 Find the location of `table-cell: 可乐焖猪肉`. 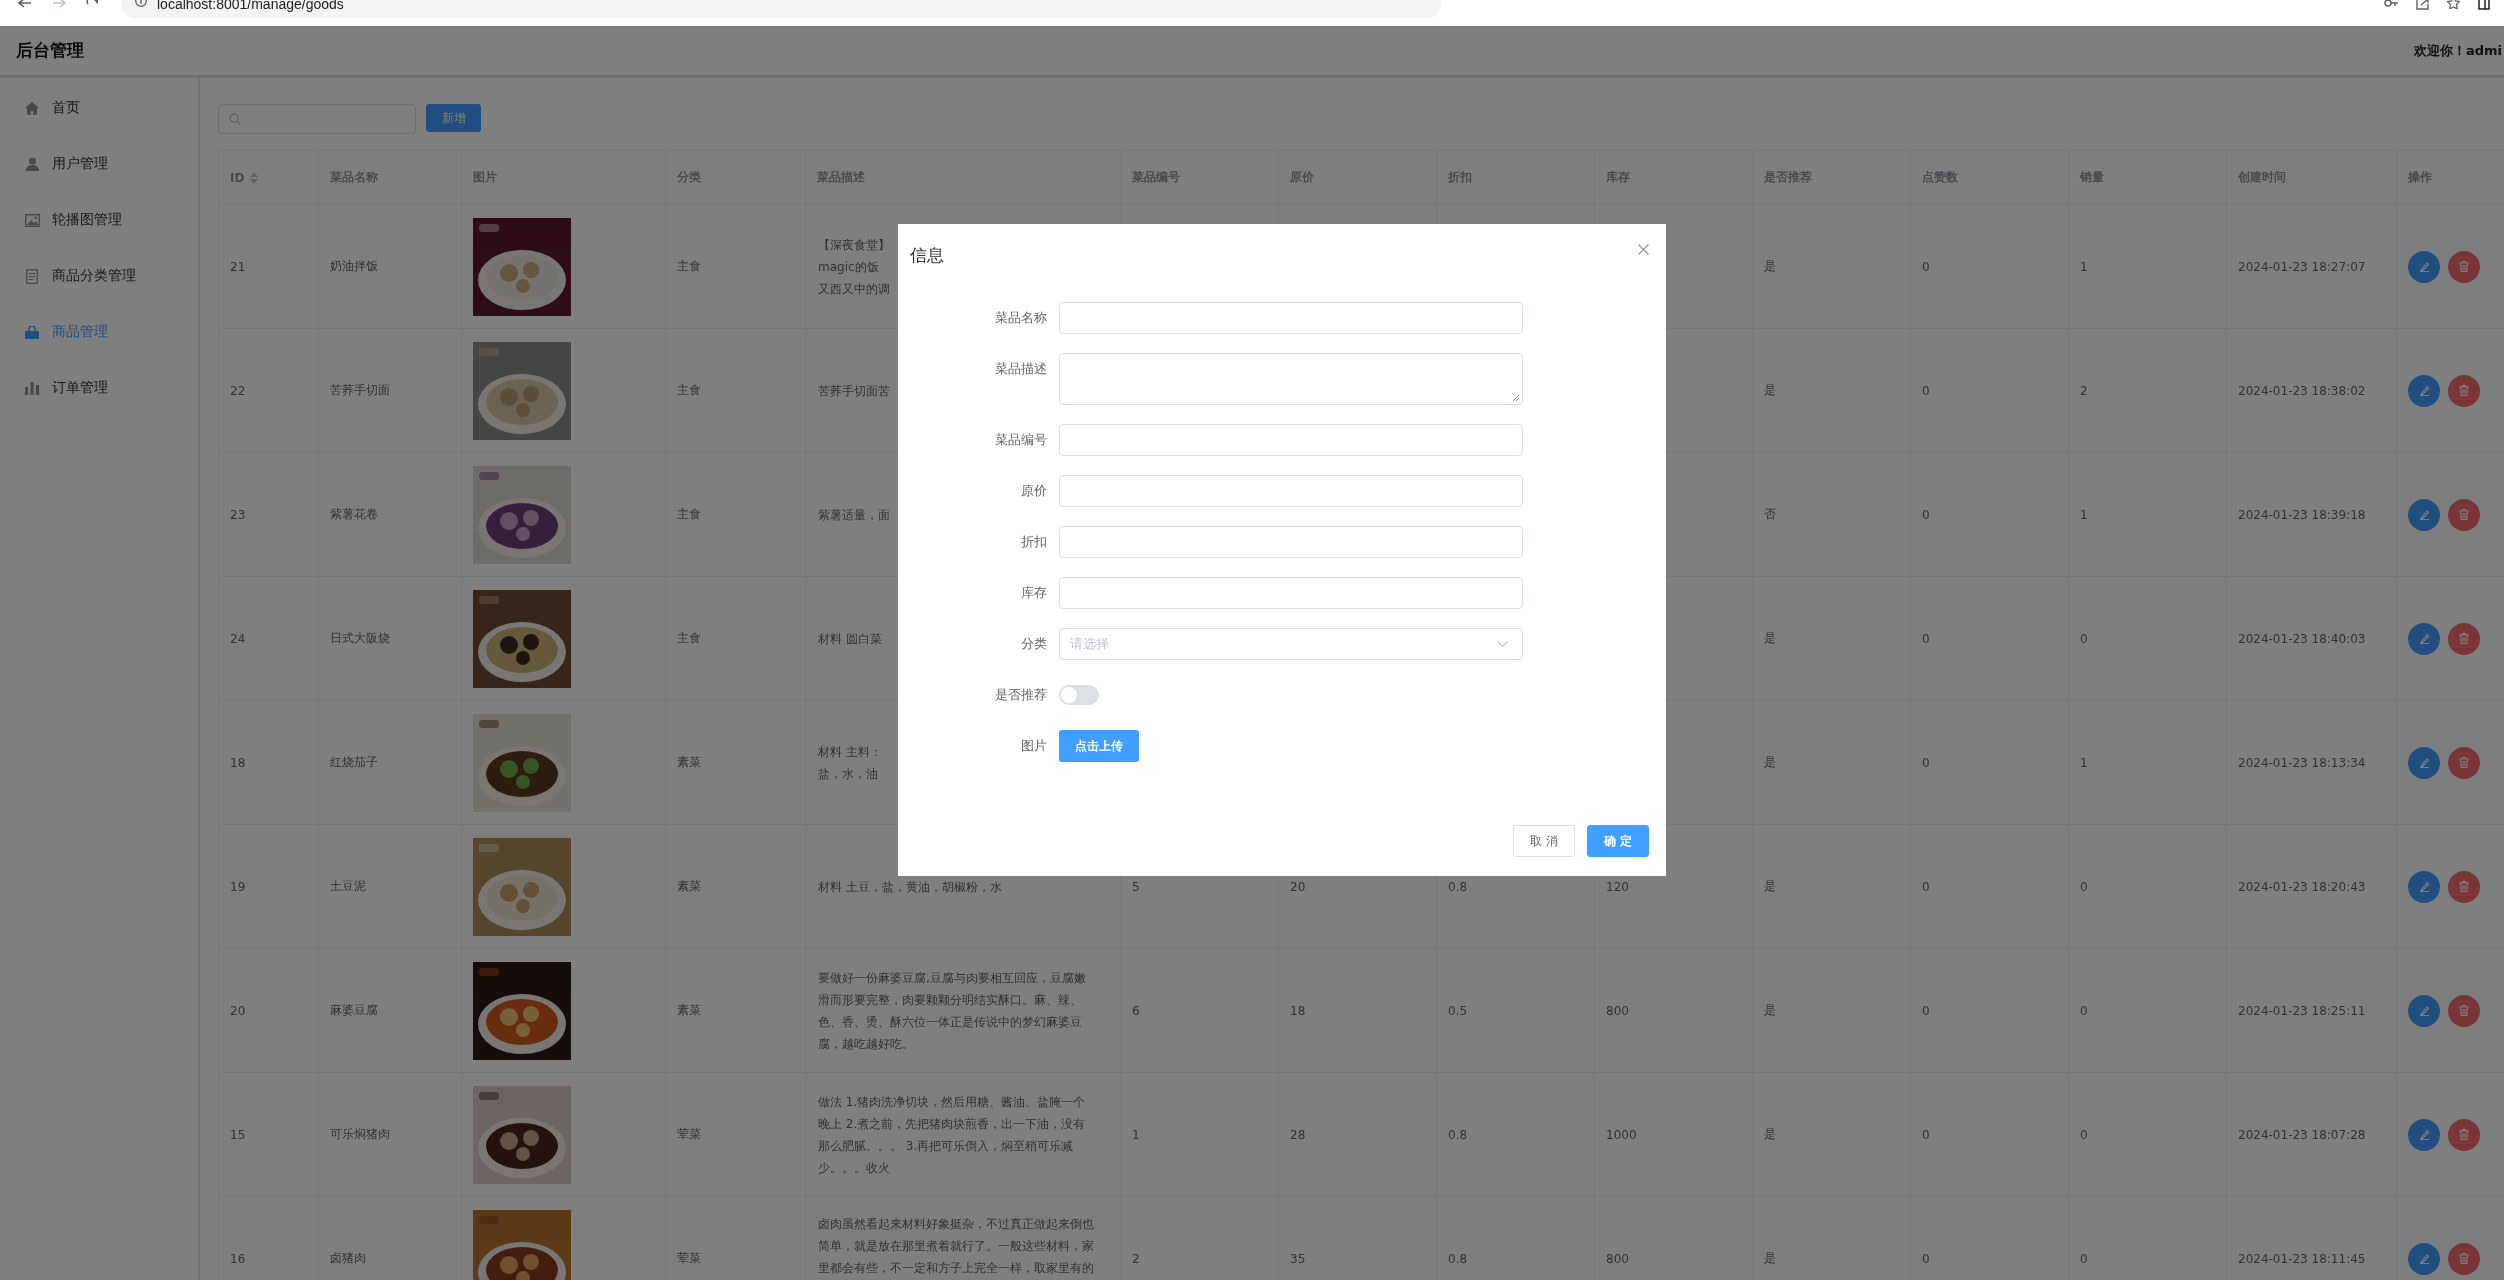

table-cell: 可乐焖猪肉 is located at coordinates (360, 1134).